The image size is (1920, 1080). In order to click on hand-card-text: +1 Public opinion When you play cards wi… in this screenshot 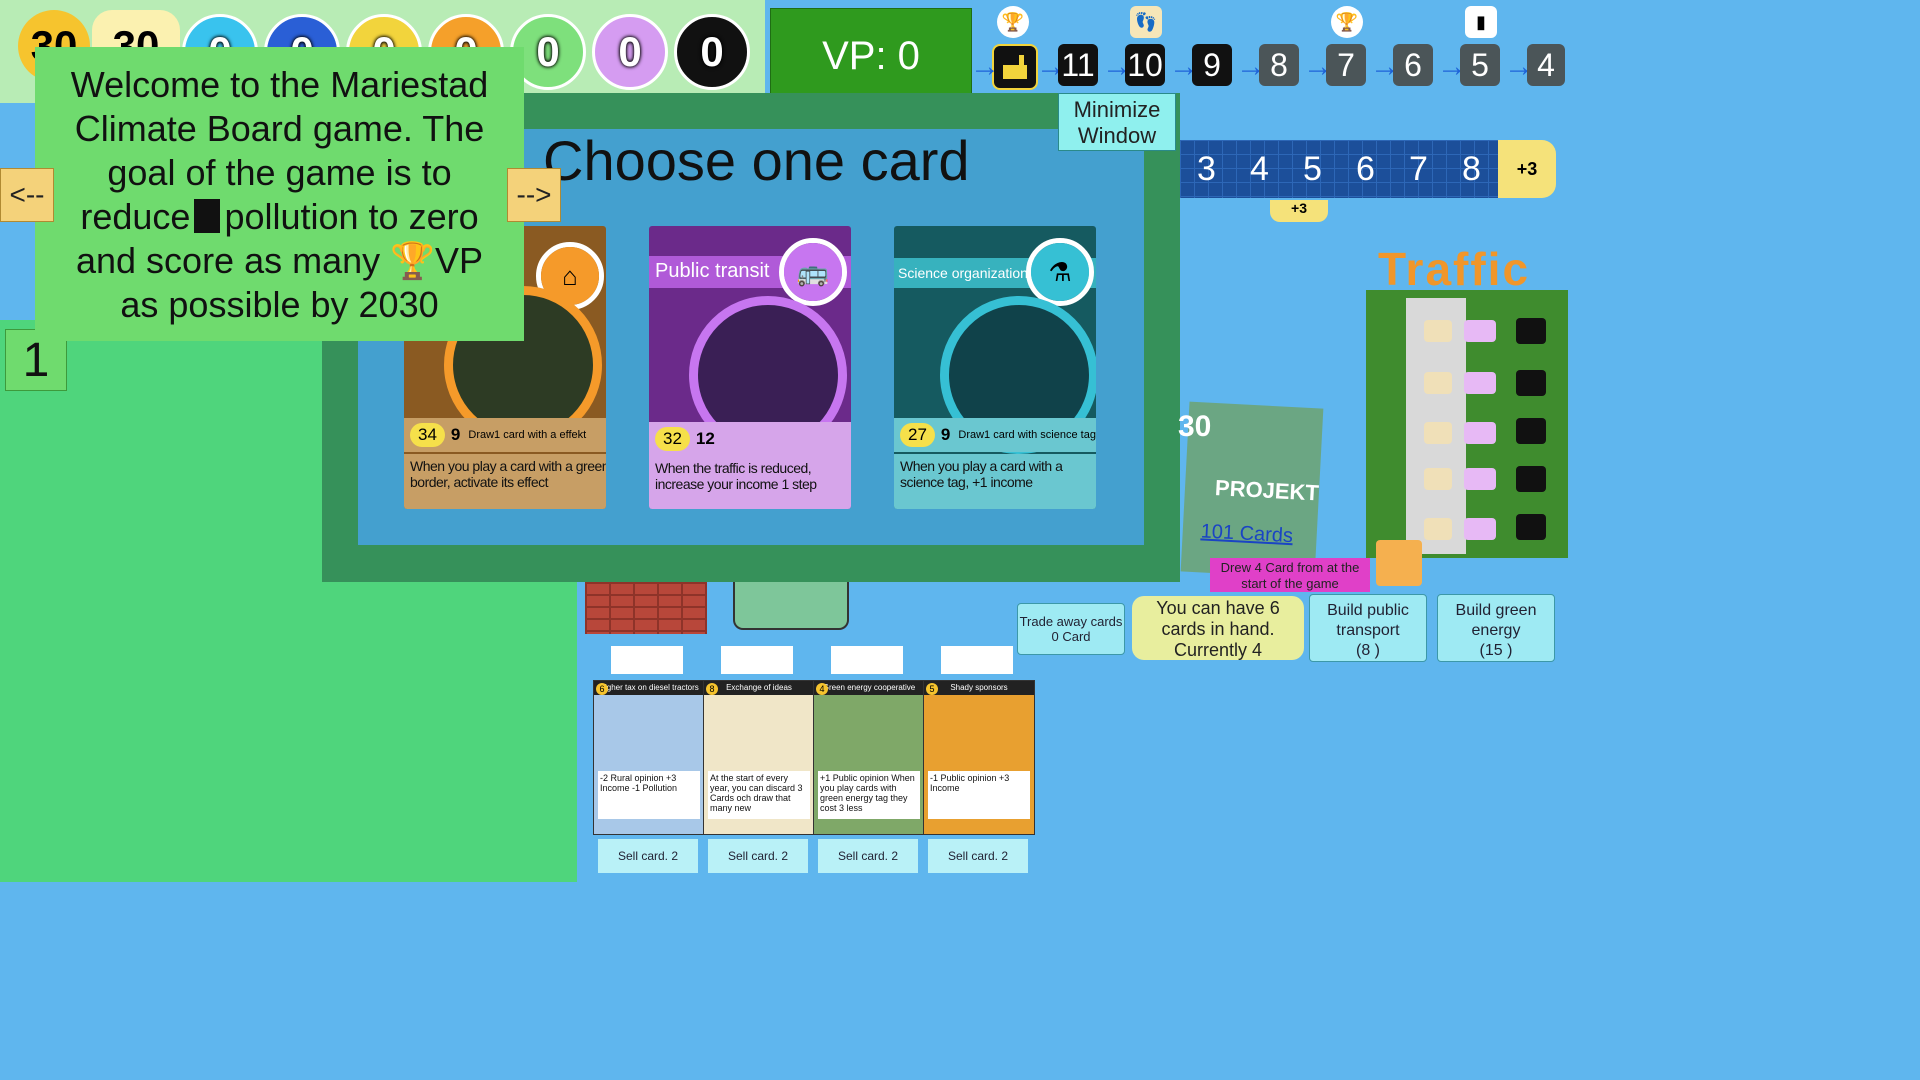, I will do `click(869, 795)`.